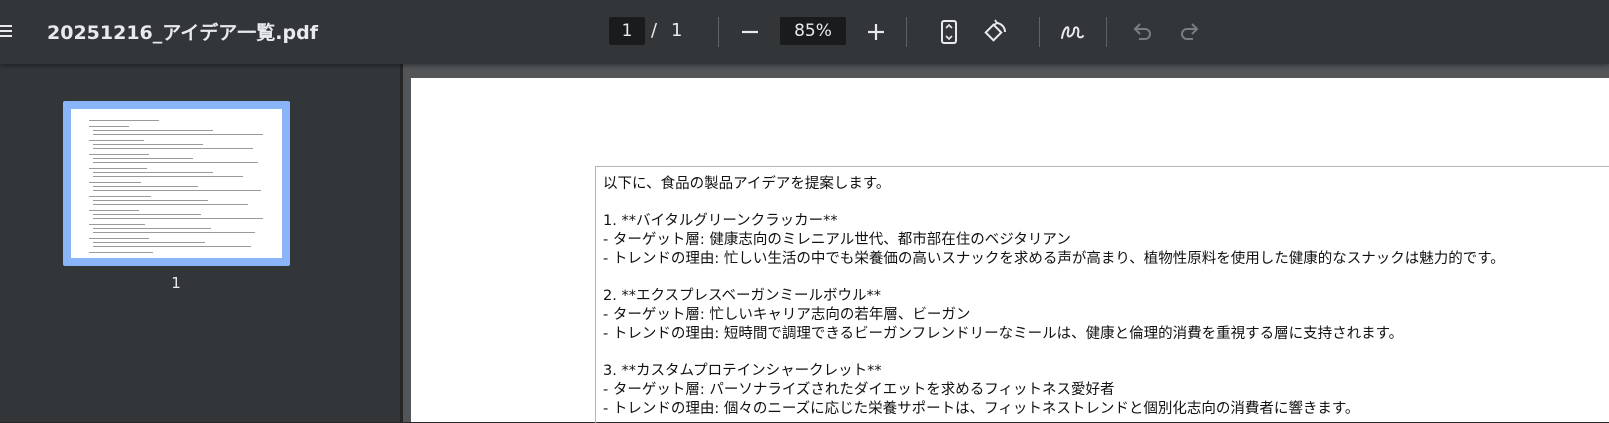  Describe the element at coordinates (787, 315) in the screenshot. I see `text-line: - ターゲット層: 忙しいキャリア志向の若年層、ビーガン` at that location.